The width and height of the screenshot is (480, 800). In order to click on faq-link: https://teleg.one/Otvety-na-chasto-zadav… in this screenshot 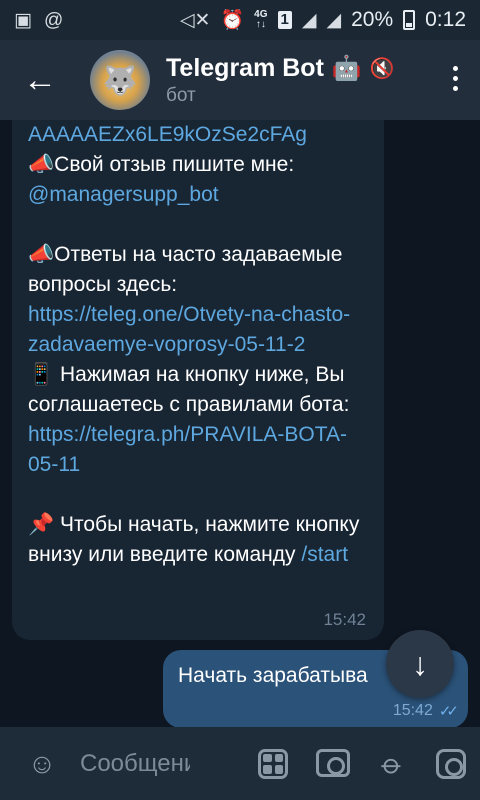, I will do `click(189, 329)`.